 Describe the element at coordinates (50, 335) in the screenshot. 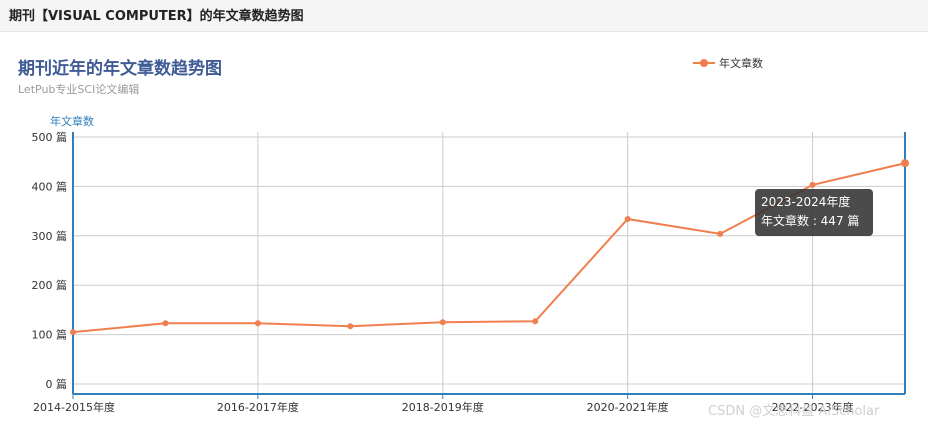

I see `y-tick-label: 100 篇` at that location.